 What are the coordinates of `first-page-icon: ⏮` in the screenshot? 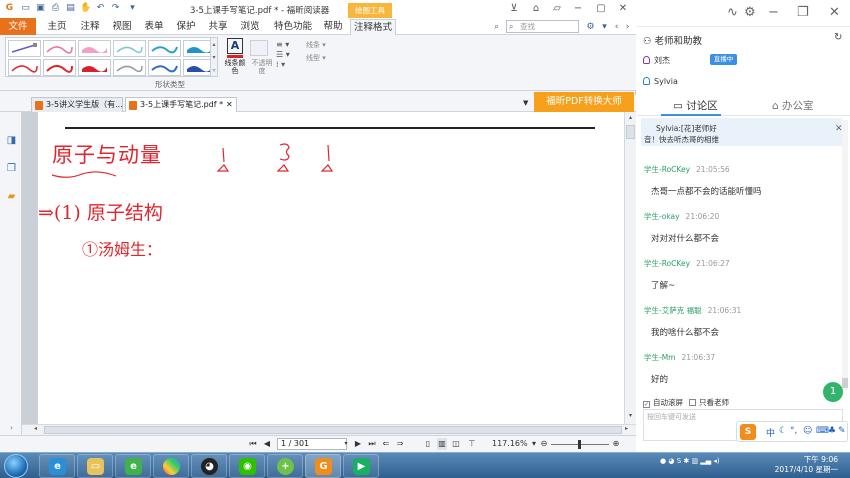 It's located at (253, 444).